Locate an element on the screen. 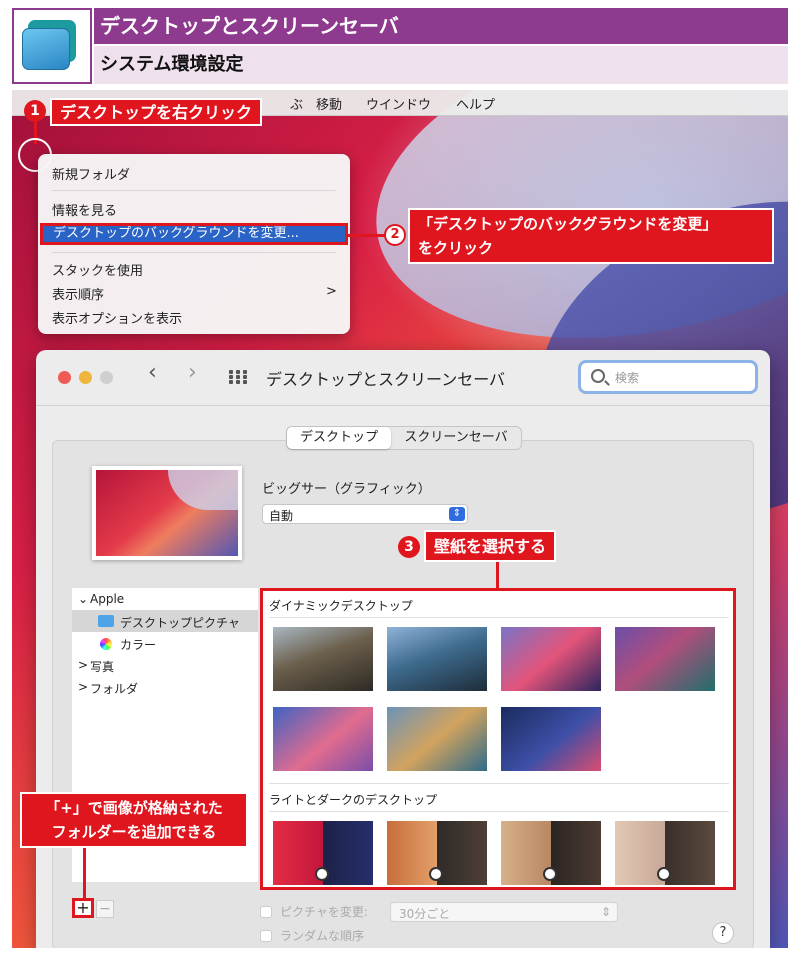 The image size is (800, 958). sidebar-item-folders: フォルダ is located at coordinates (114, 688).